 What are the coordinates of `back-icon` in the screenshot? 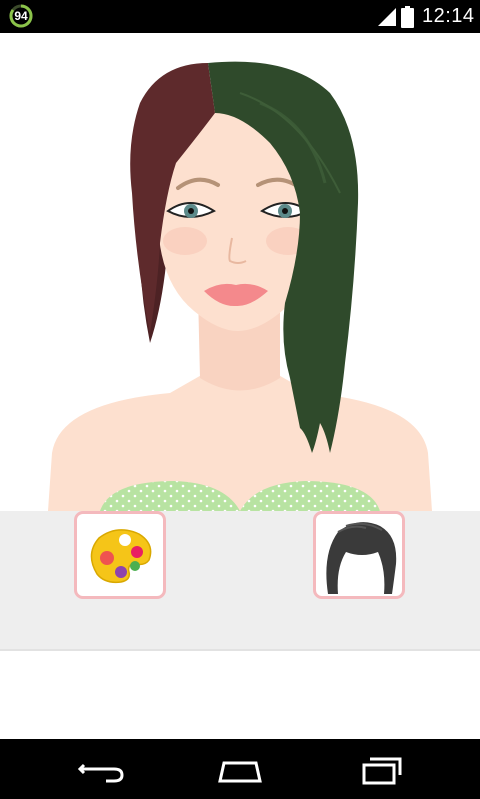 It's located at (100, 773).